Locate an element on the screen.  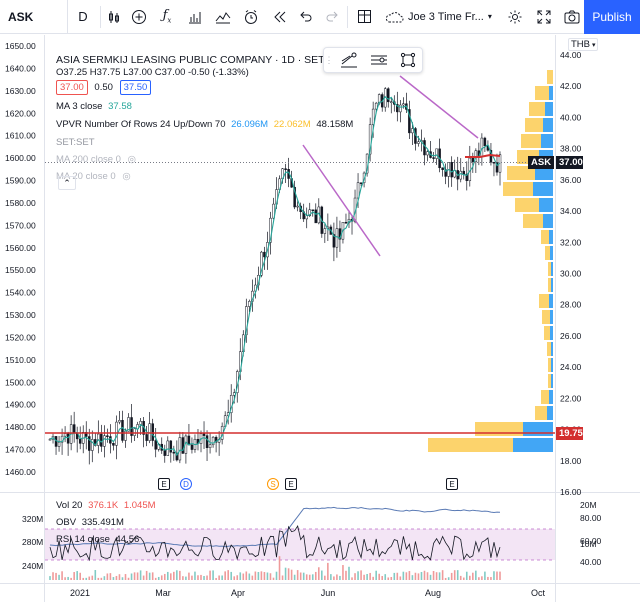
left-axis-tick: 1510.00 is located at coordinates (20, 360).